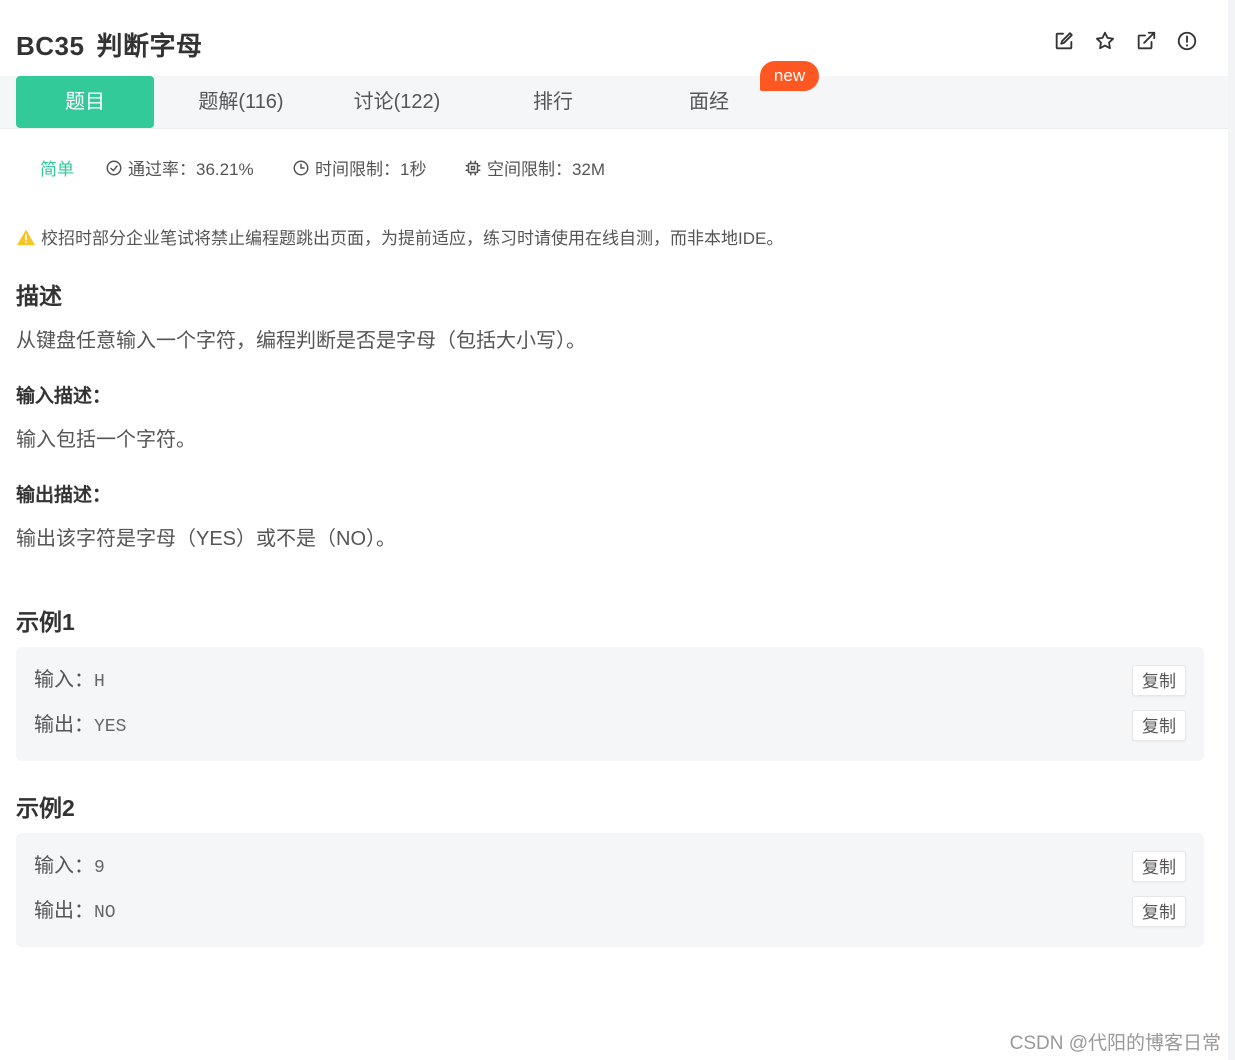 This screenshot has width=1235, height=1060. Describe the element at coordinates (114, 167) in the screenshot. I see `check-circle-icon` at that location.